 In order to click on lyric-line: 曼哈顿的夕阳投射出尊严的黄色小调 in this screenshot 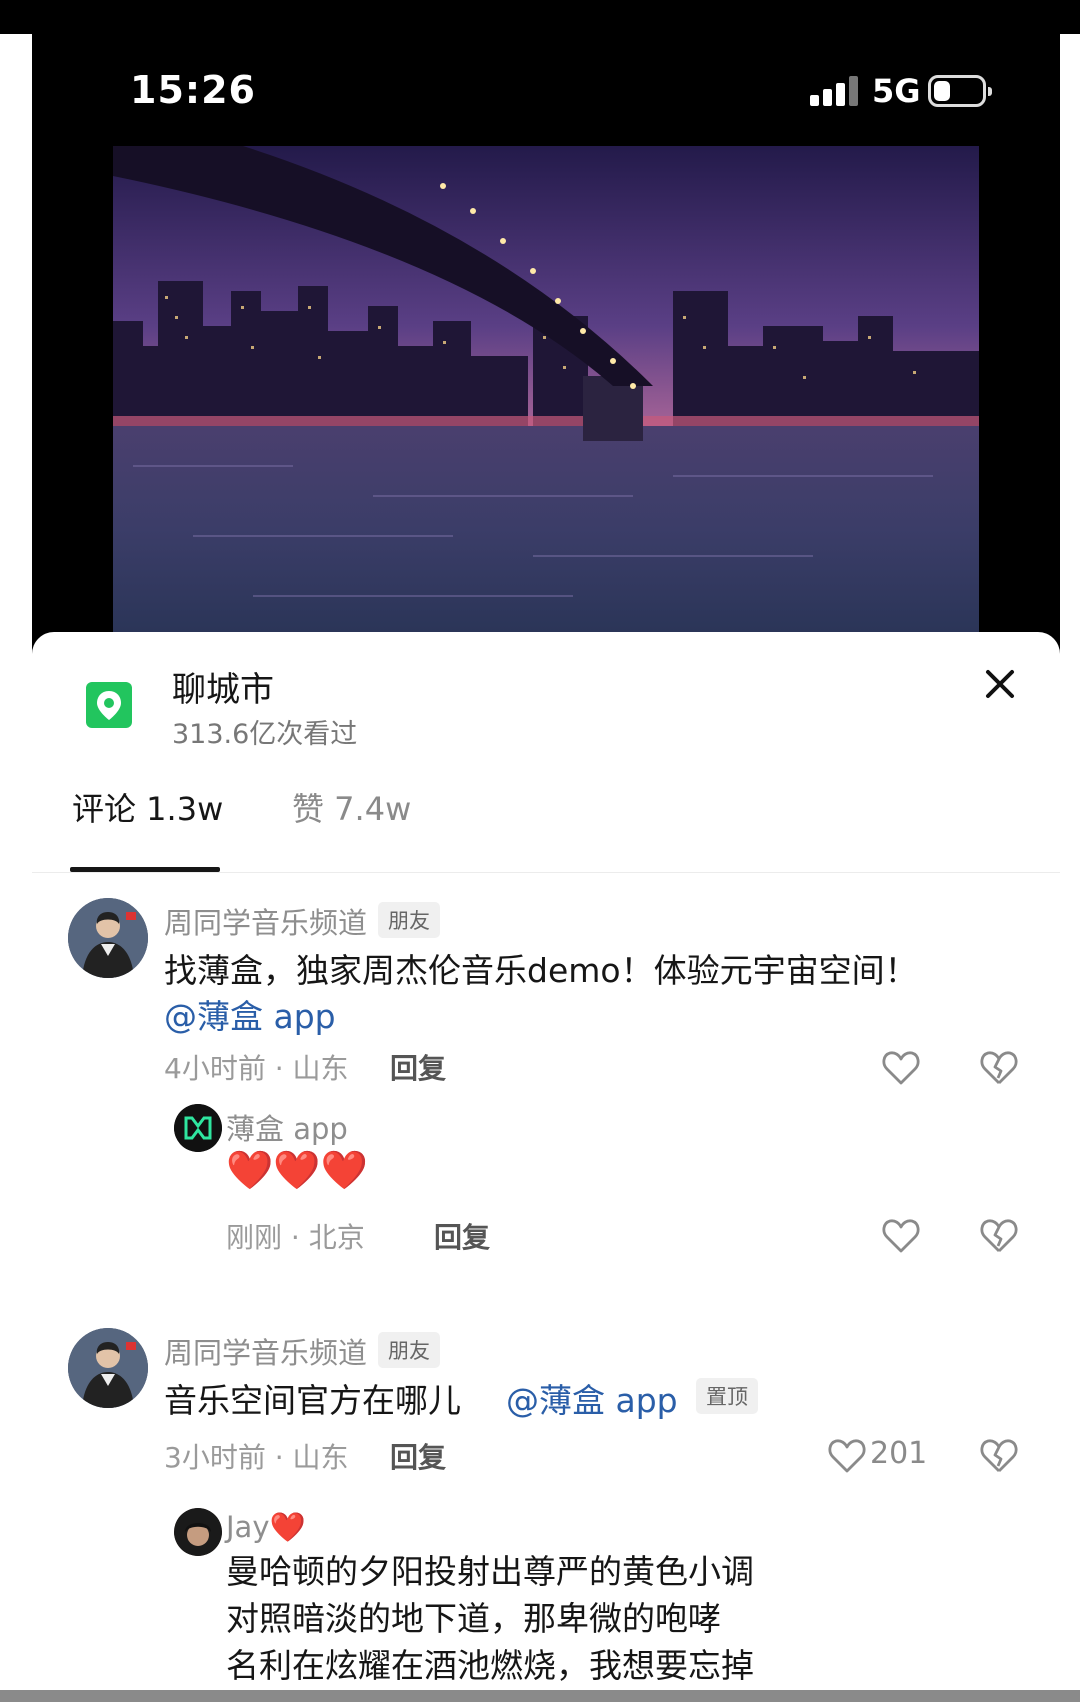, I will do `click(490, 1571)`.